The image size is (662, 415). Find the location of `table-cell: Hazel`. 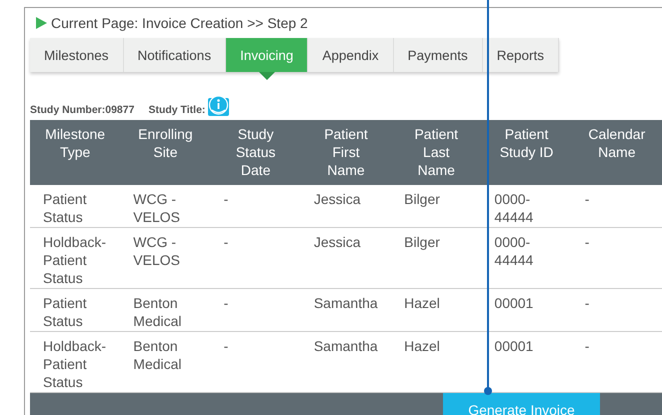

table-cell: Hazel is located at coordinates (436, 310).